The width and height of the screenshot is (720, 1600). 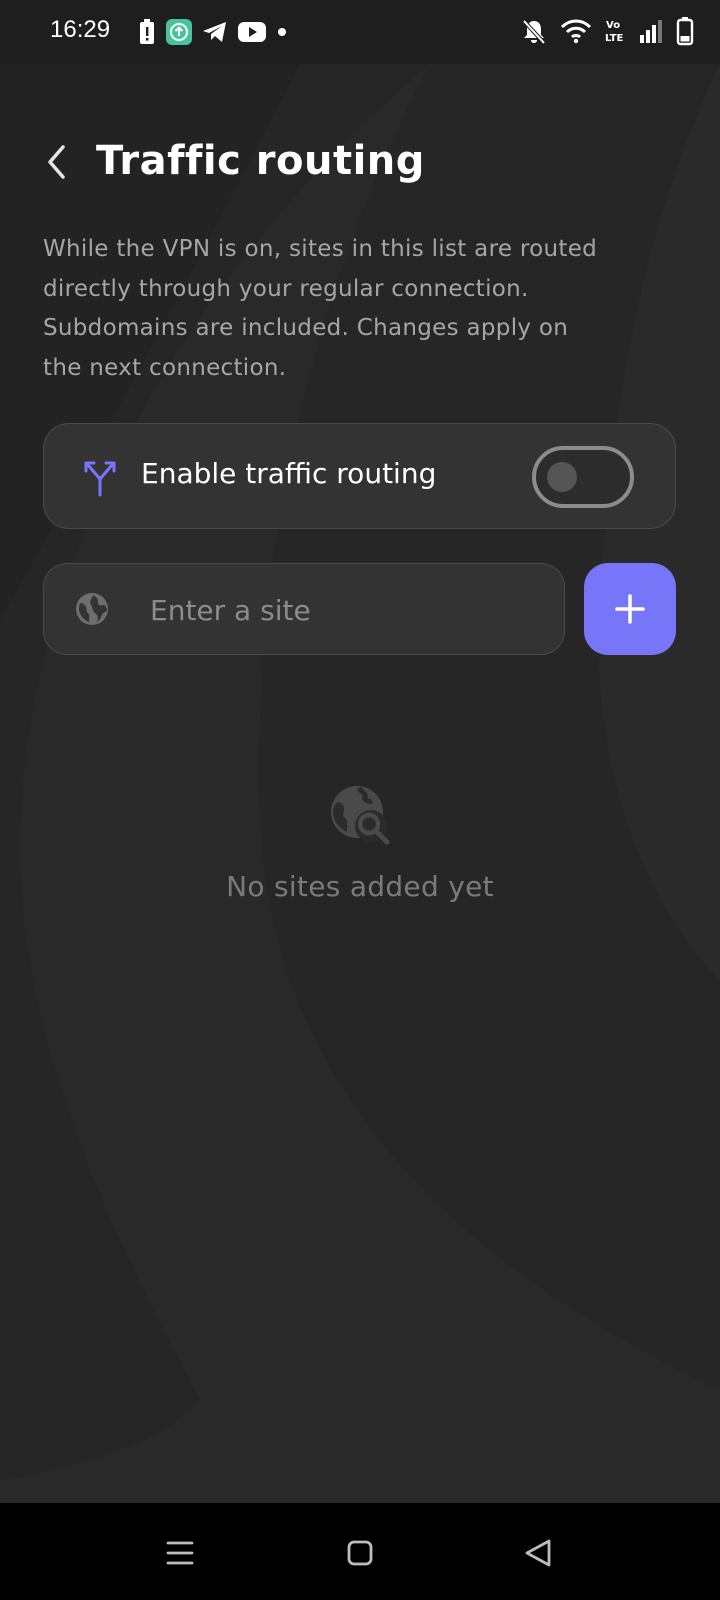 I want to click on home-button, so click(x=360, y=1553).